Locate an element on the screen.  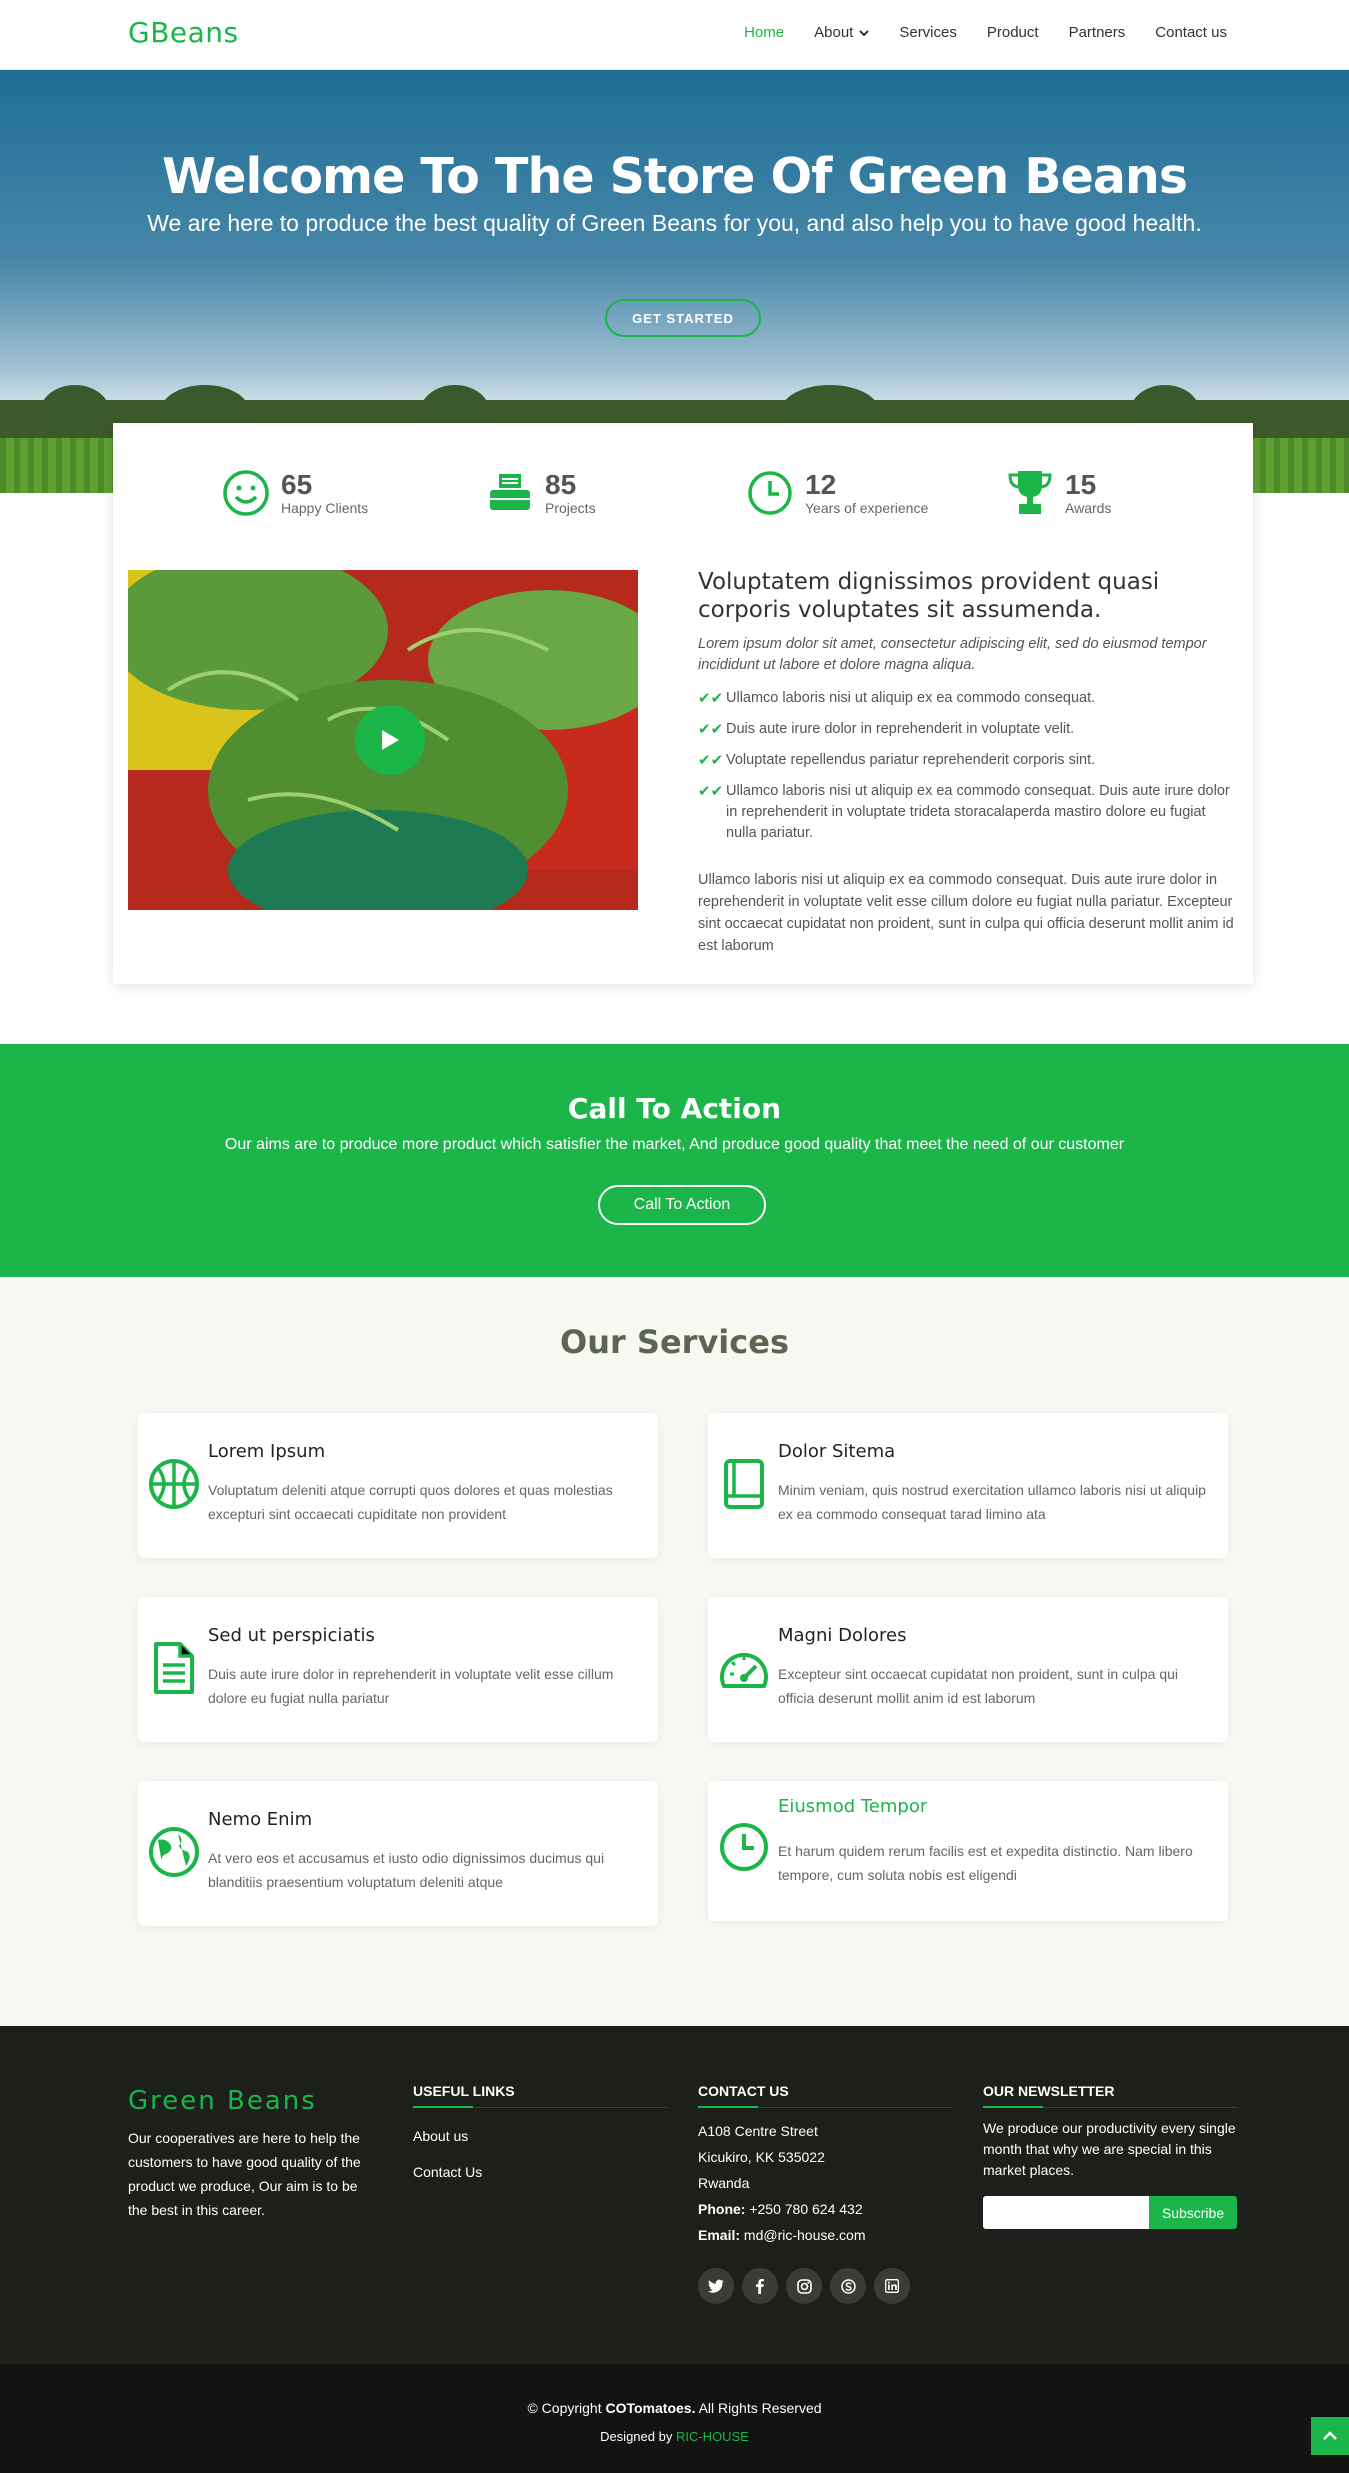
nav-home: Home is located at coordinates (764, 32).